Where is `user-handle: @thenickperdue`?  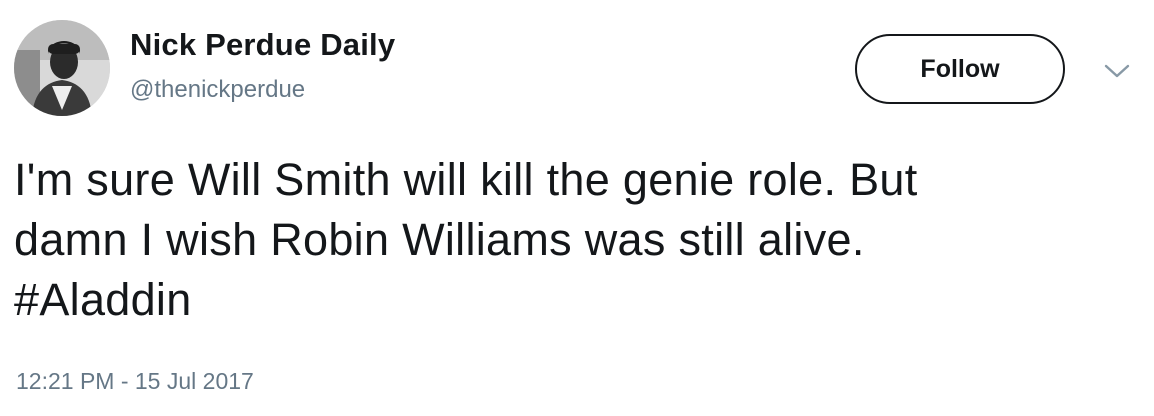
user-handle: @thenickperdue is located at coordinates (217, 90).